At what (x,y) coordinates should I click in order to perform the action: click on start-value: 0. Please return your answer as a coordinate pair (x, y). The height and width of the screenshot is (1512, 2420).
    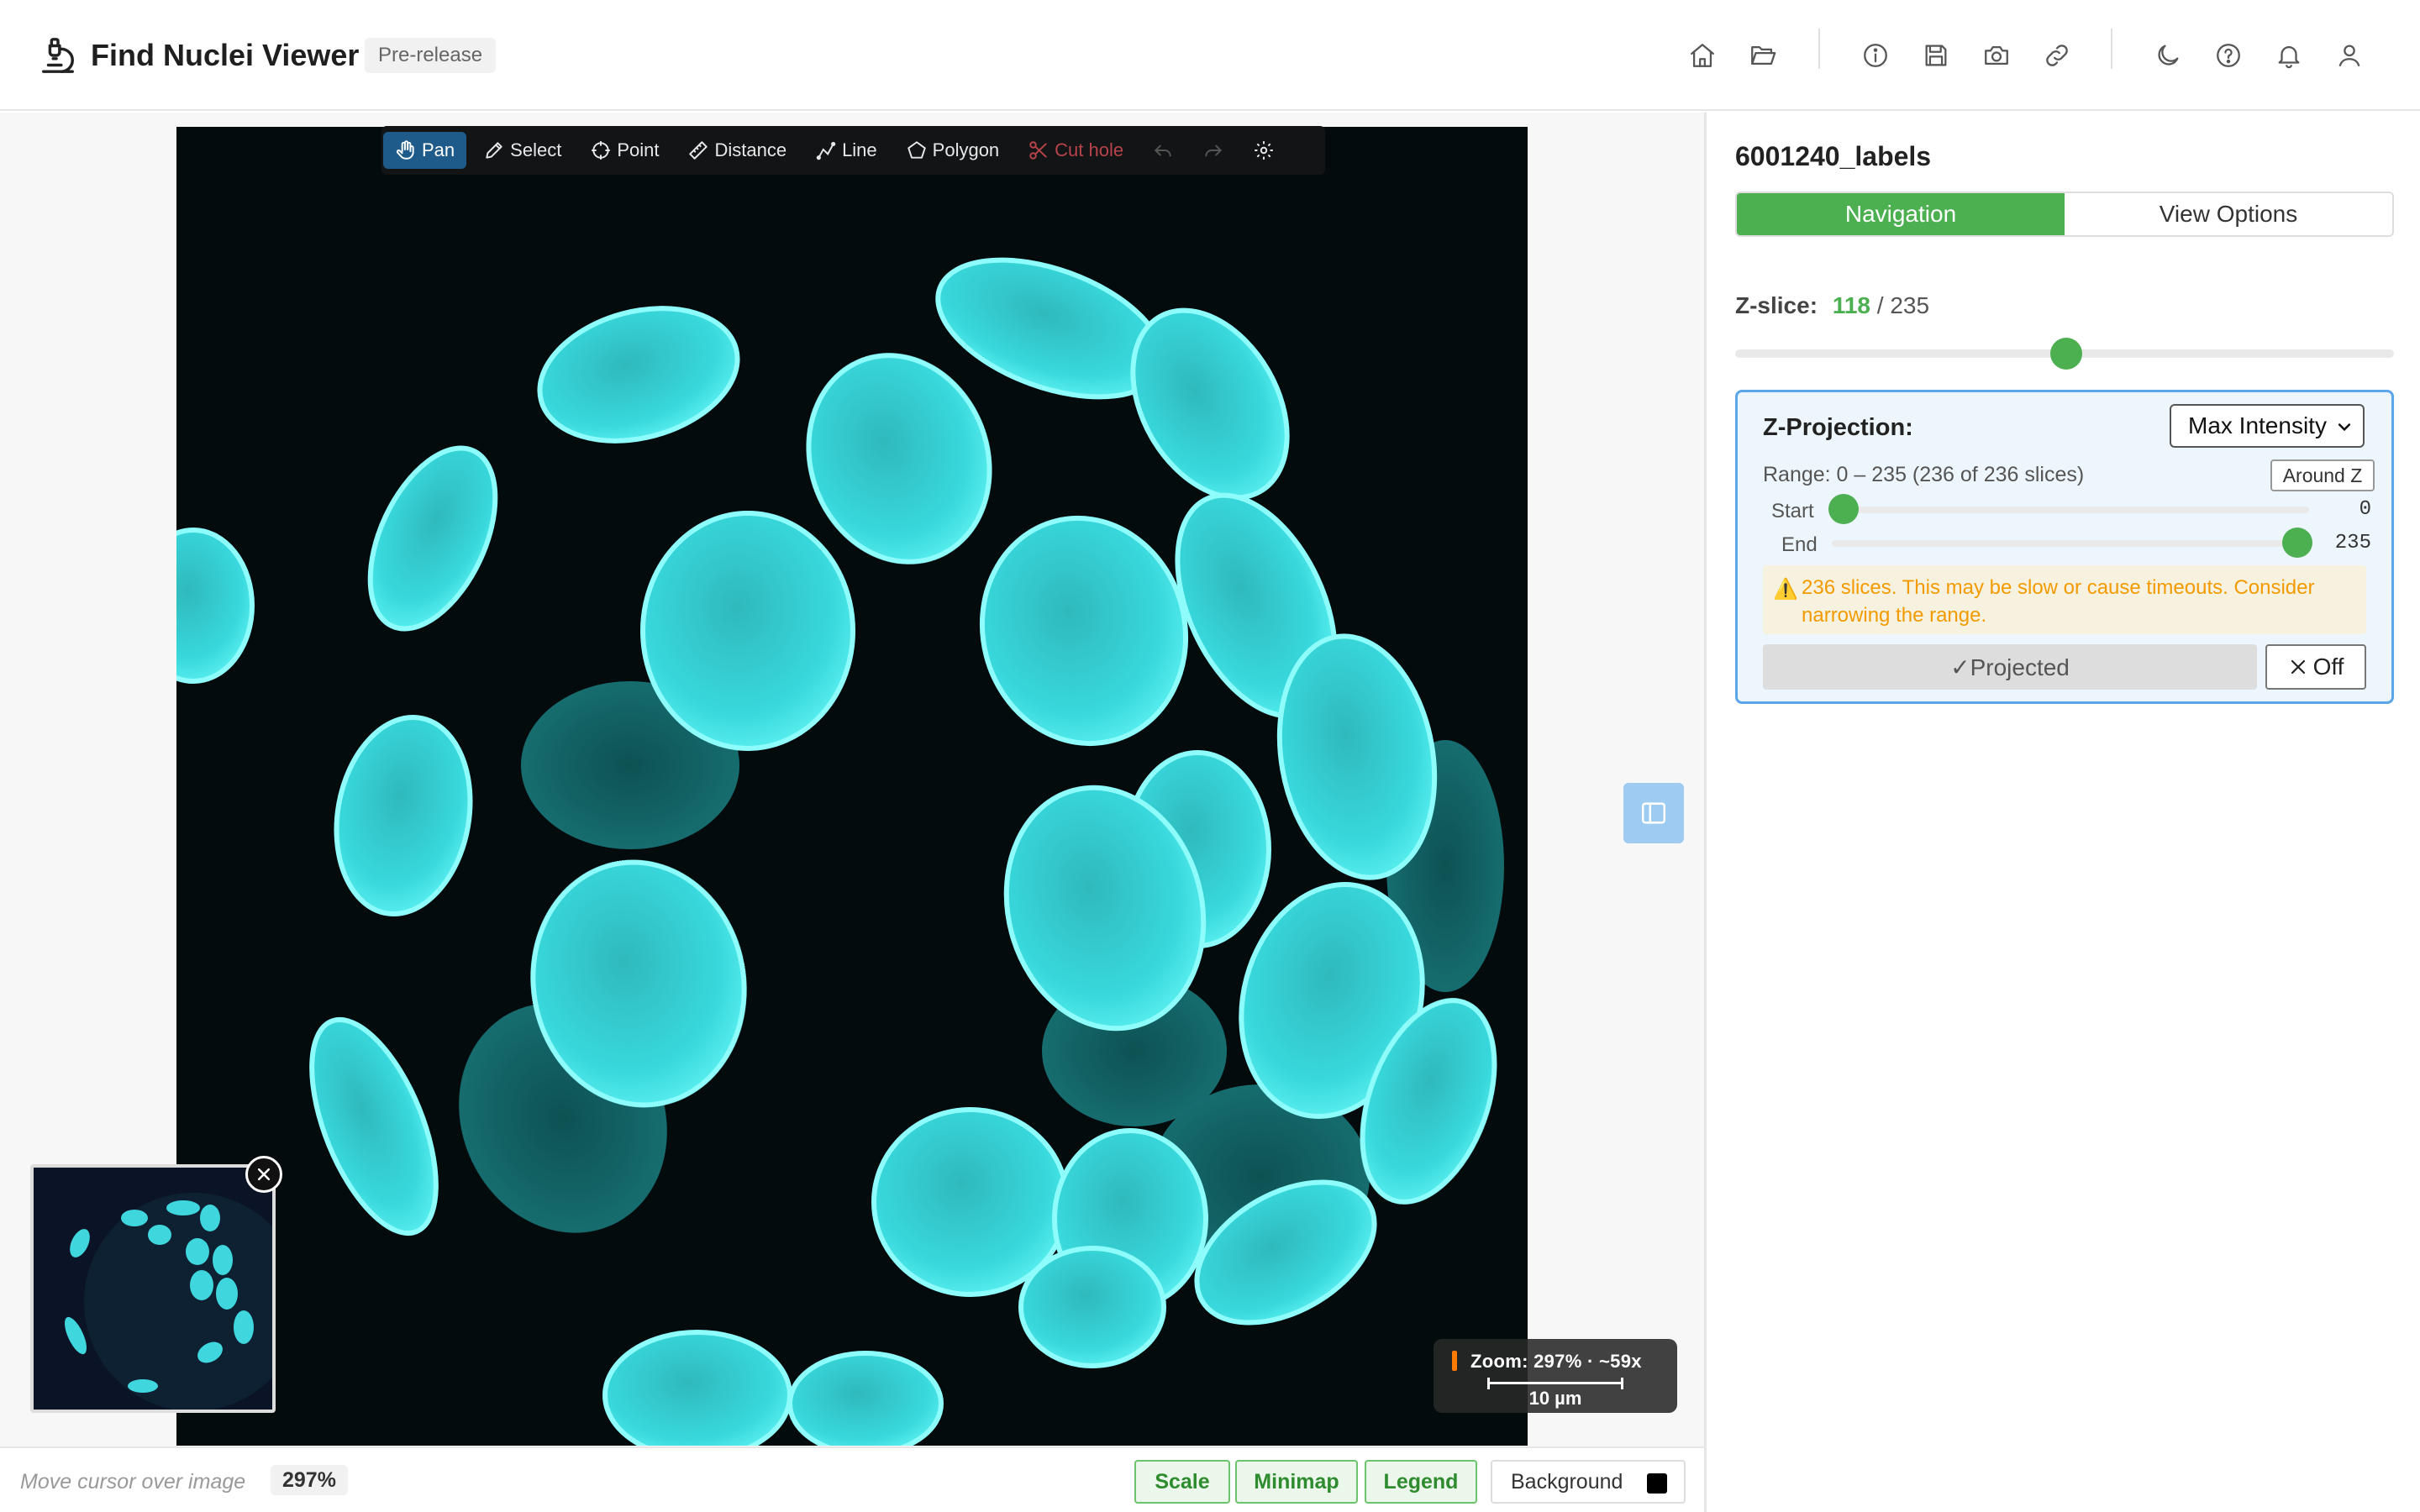
    Looking at the image, I should click on (2365, 509).